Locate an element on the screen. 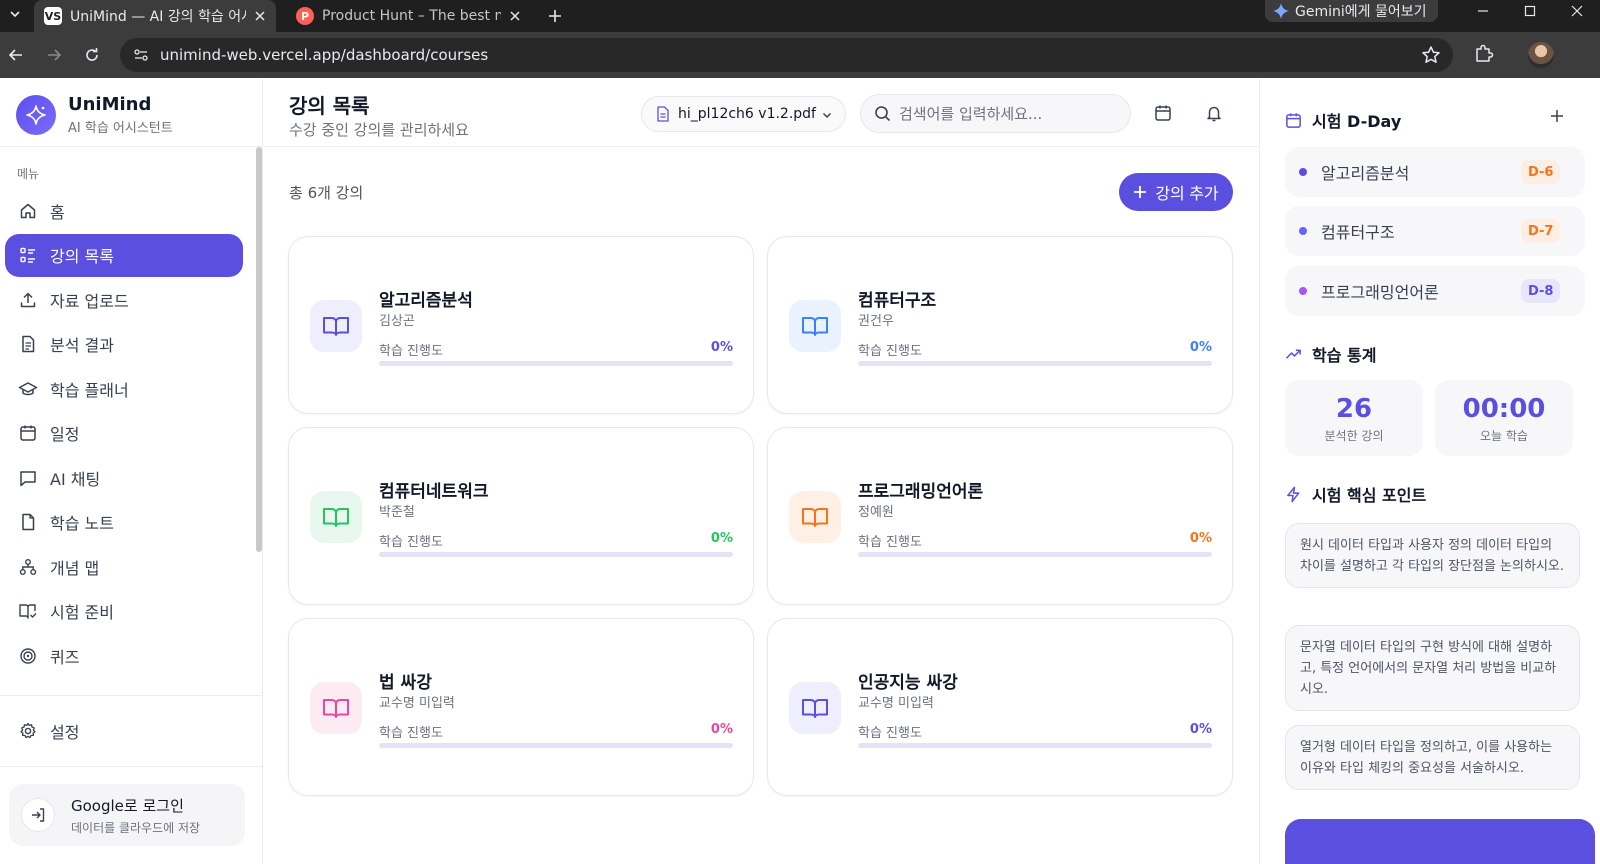 This screenshot has width=1600, height=864. course-card: 컴퓨터구조 권건우 학습 진행도 0% is located at coordinates (1000, 325).